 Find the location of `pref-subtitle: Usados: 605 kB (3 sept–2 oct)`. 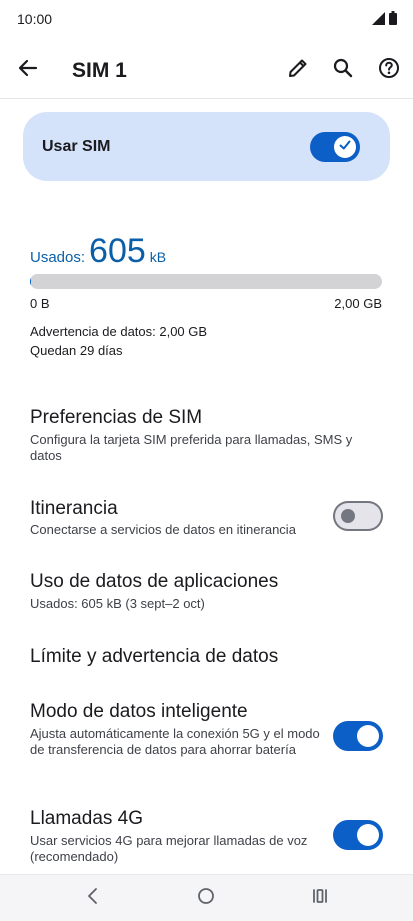

pref-subtitle: Usados: 605 kB (3 sept–2 oct) is located at coordinates (202, 604).